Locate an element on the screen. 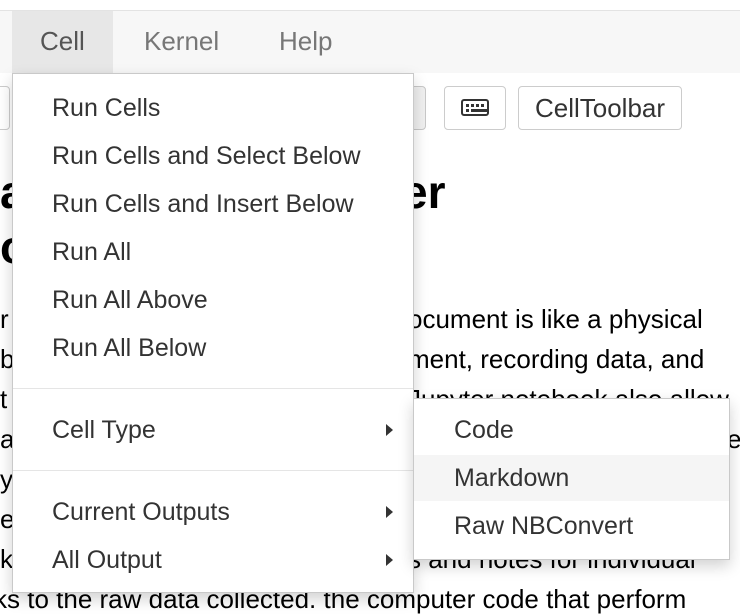 Image resolution: width=740 pixels, height=615 pixels. submenu-item-raw-nbconvert: Raw NBConvert is located at coordinates (571, 526).